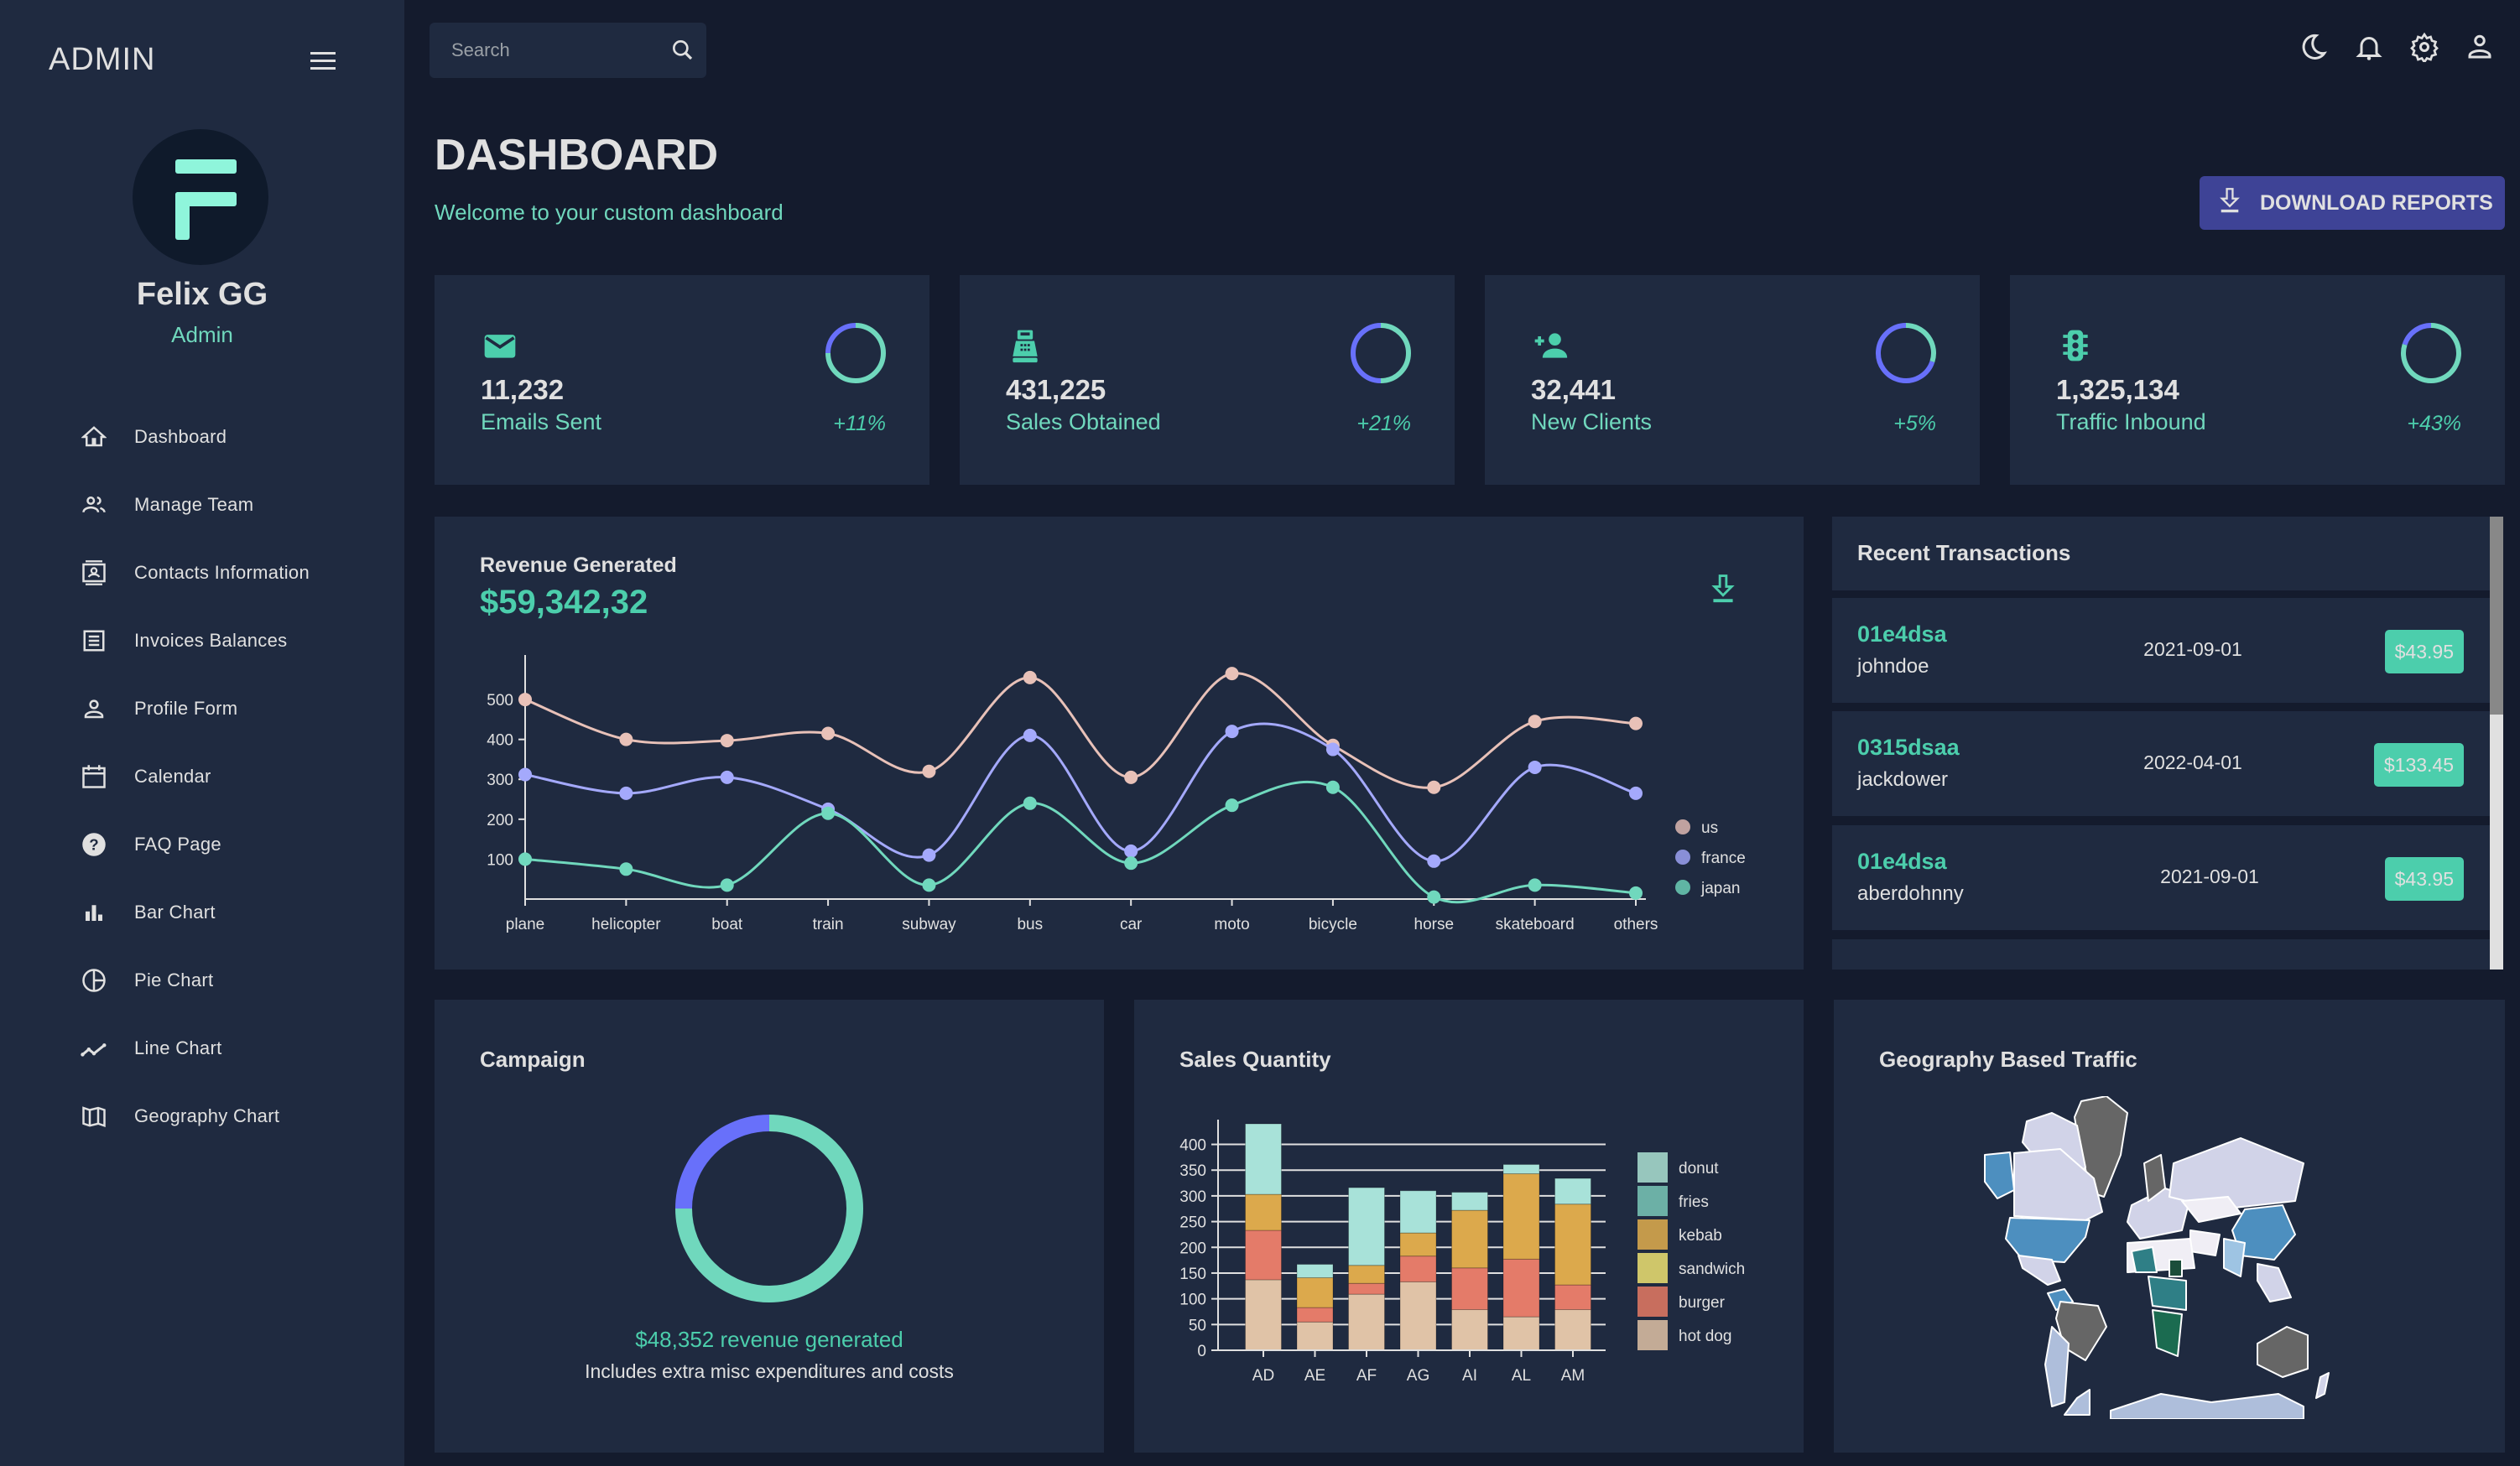 This screenshot has width=2520, height=1466. I want to click on progress-ring, so click(856, 353).